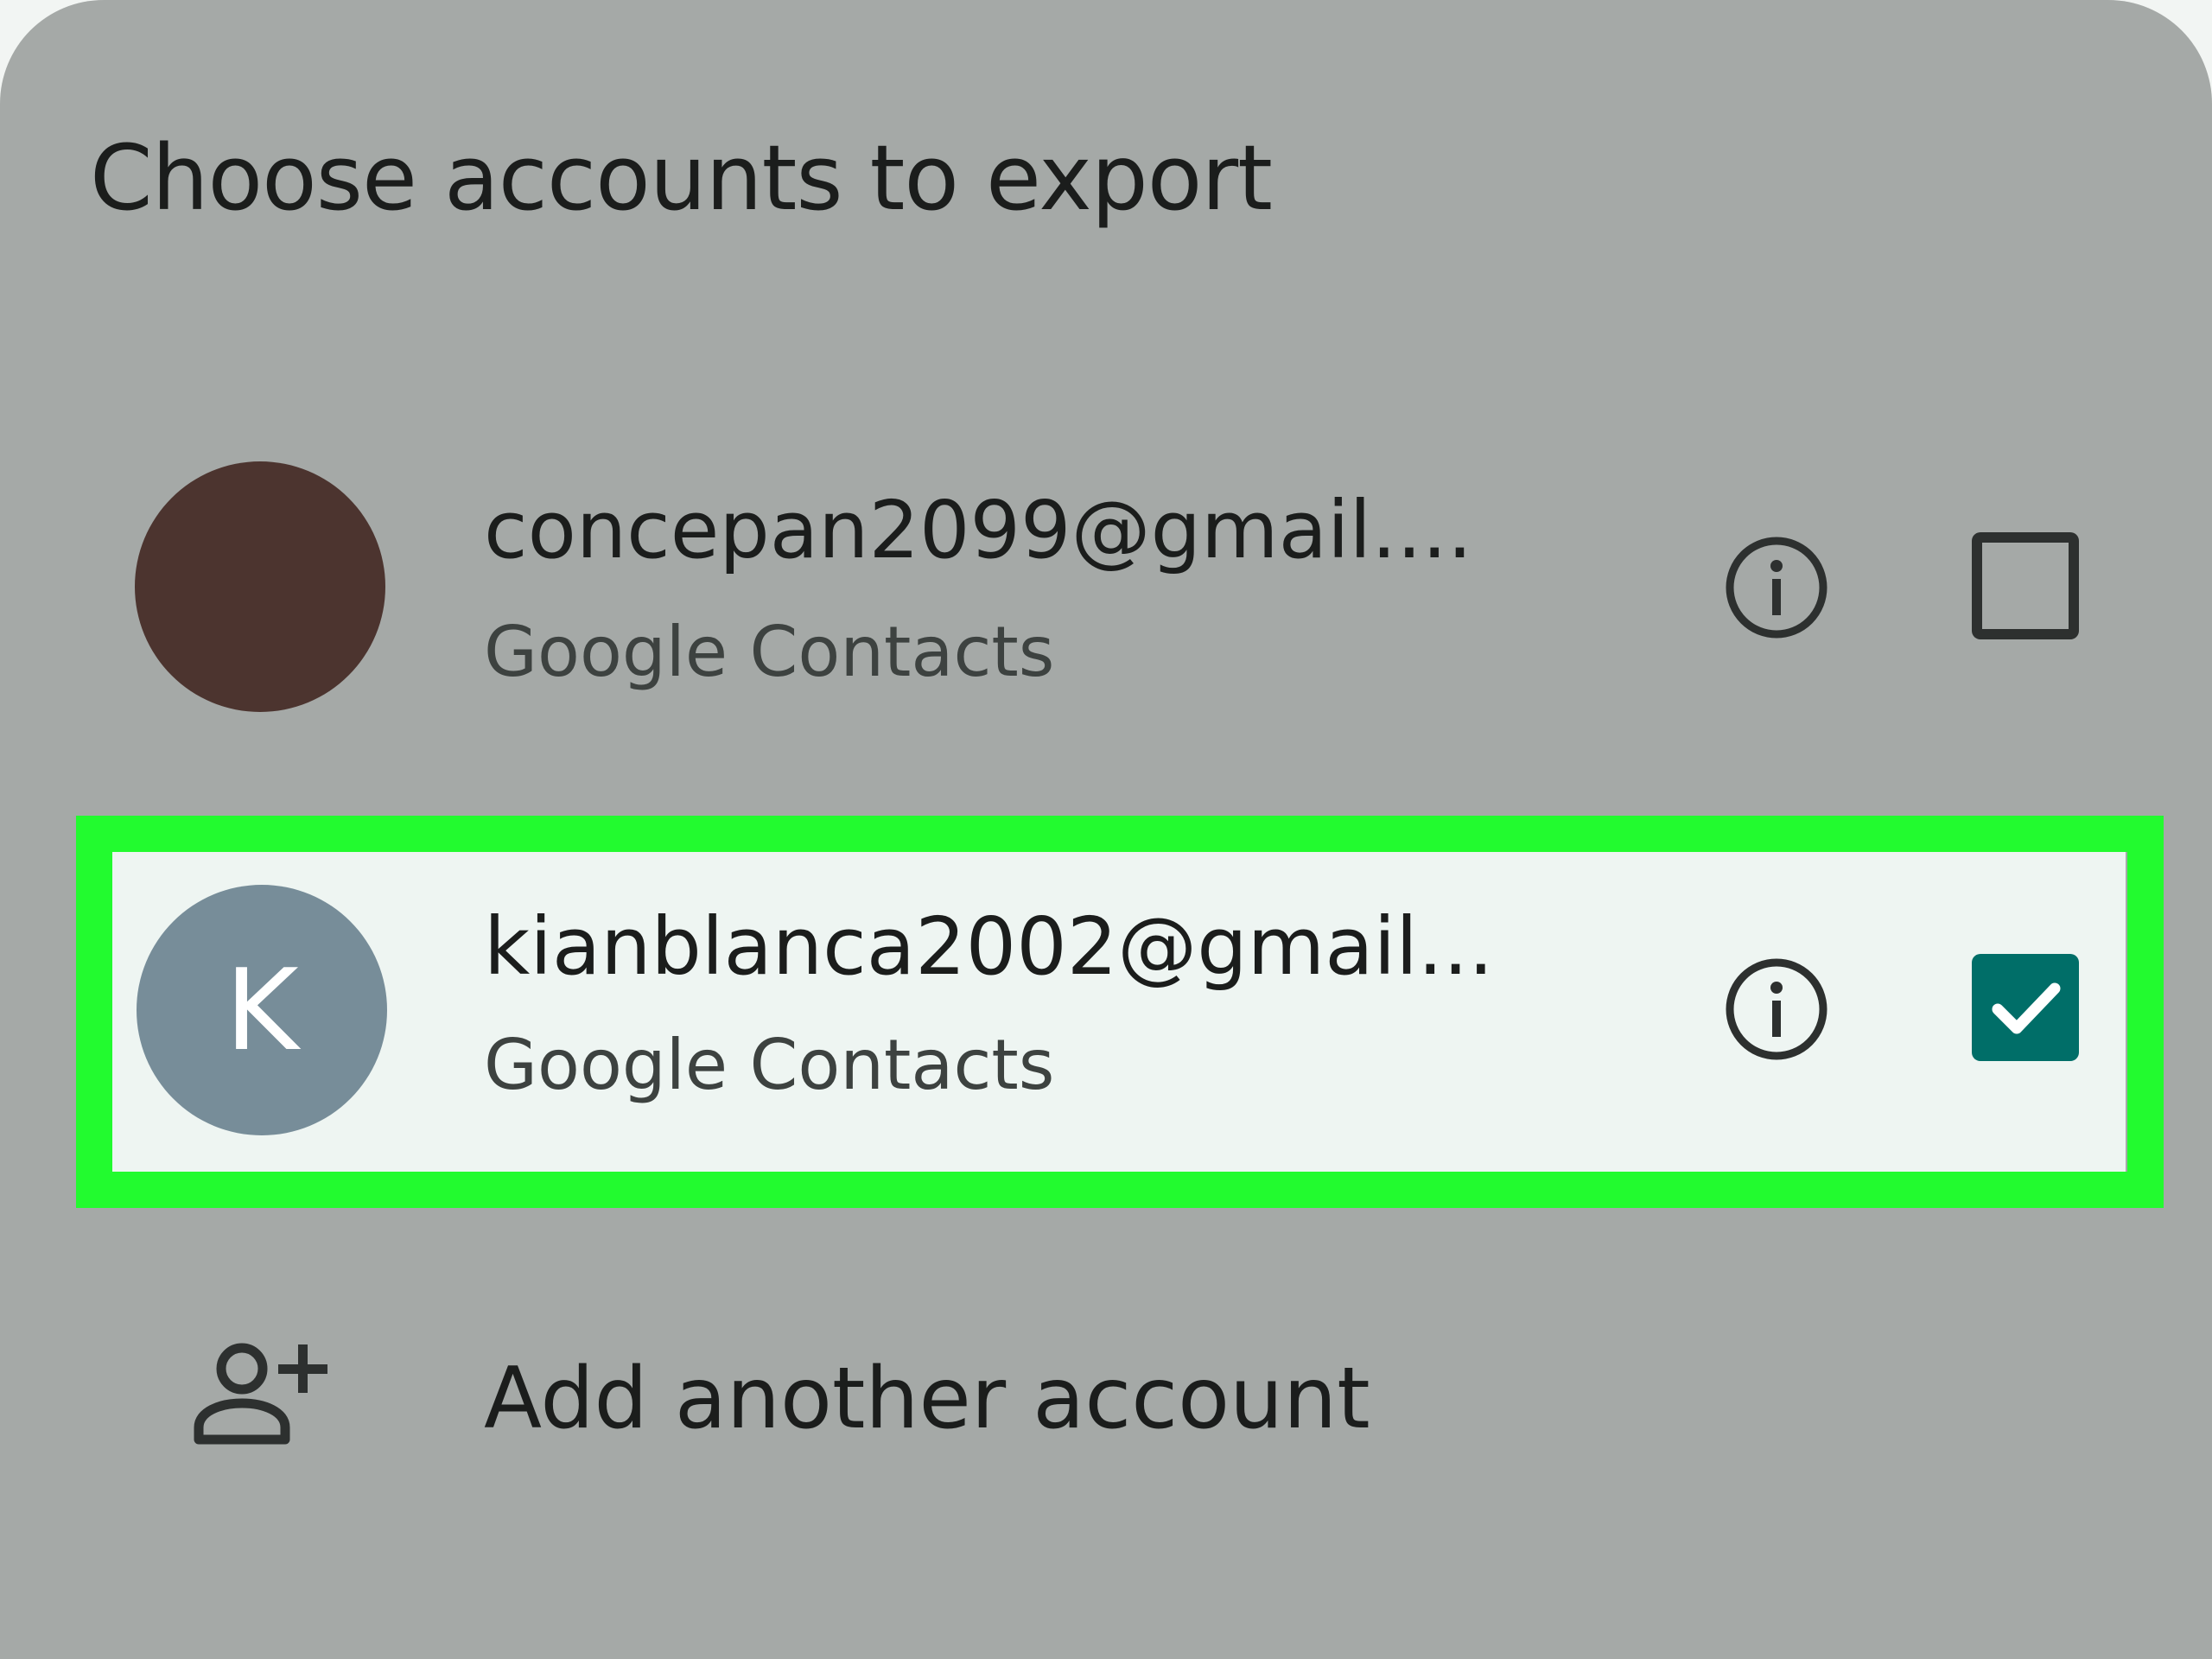 Image resolution: width=2212 pixels, height=1659 pixels. What do you see at coordinates (261, 1394) in the screenshot?
I see `person-add-icon` at bounding box center [261, 1394].